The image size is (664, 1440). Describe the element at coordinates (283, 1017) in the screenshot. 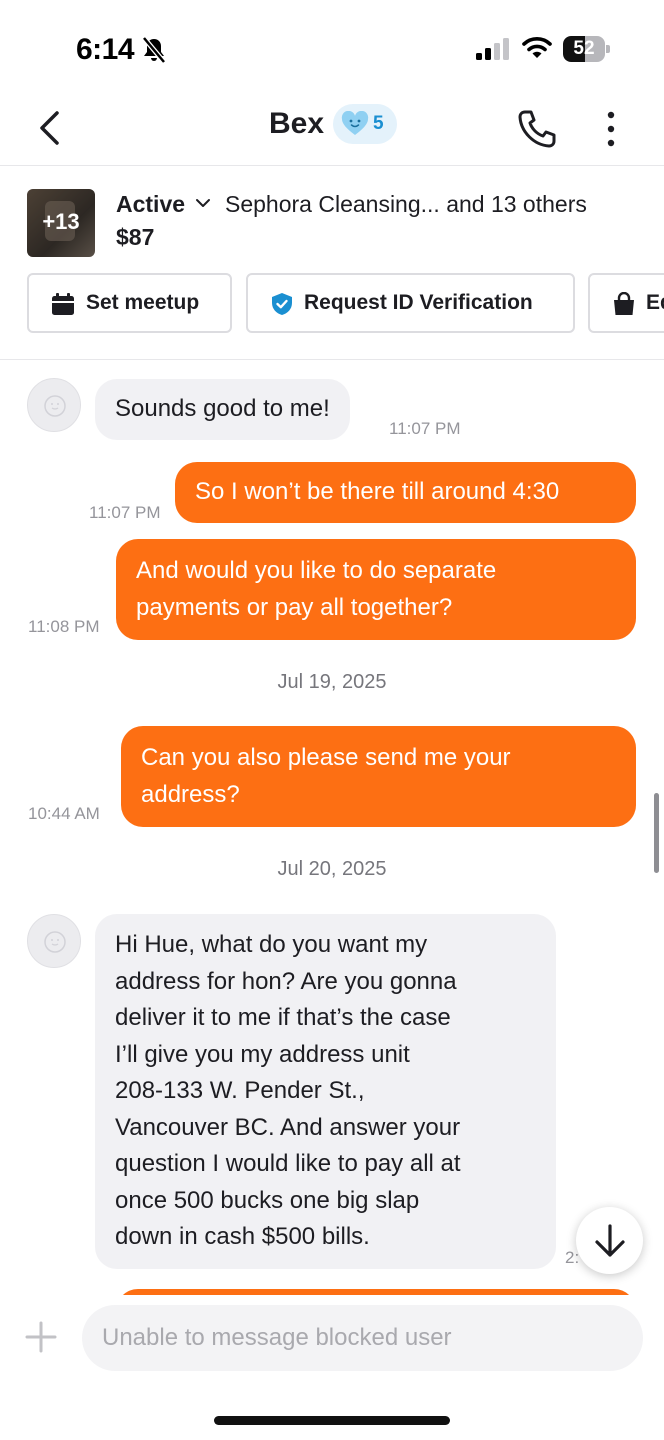

I see `message-line: deliver it to me if that’s the case` at that location.